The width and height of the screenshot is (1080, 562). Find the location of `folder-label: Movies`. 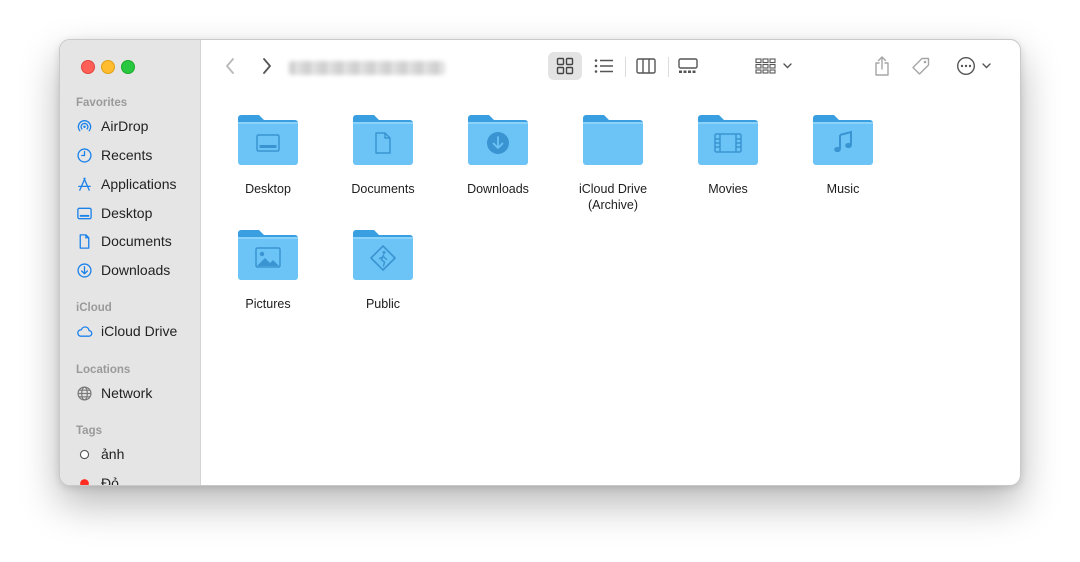

folder-label: Movies is located at coordinates (728, 189).